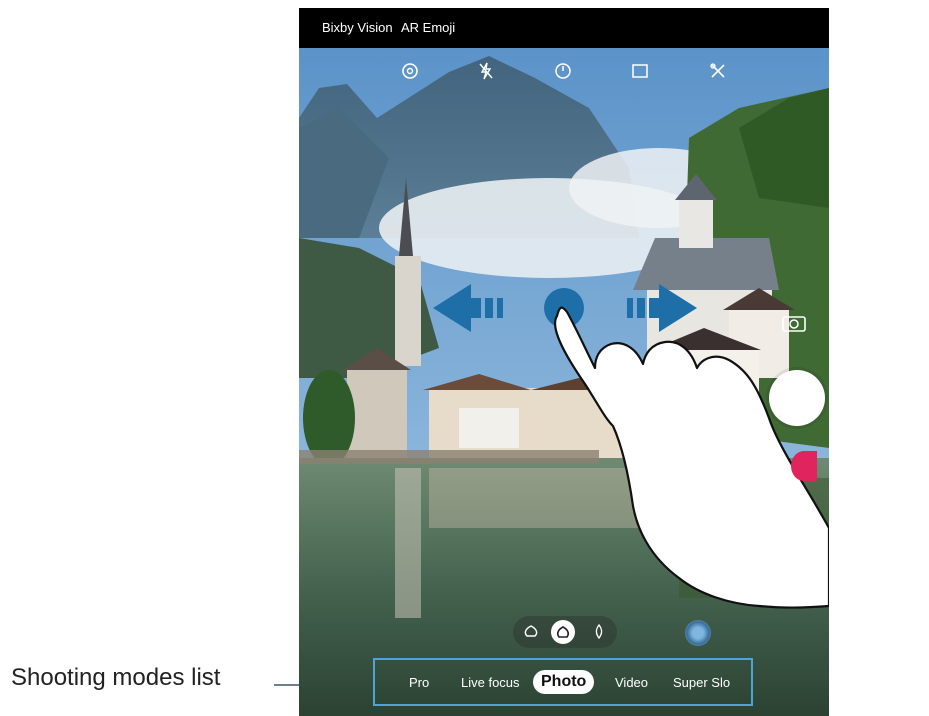 This screenshot has height=716, width=929. I want to click on bixby-vision-button: Bixby Vision, so click(357, 27).